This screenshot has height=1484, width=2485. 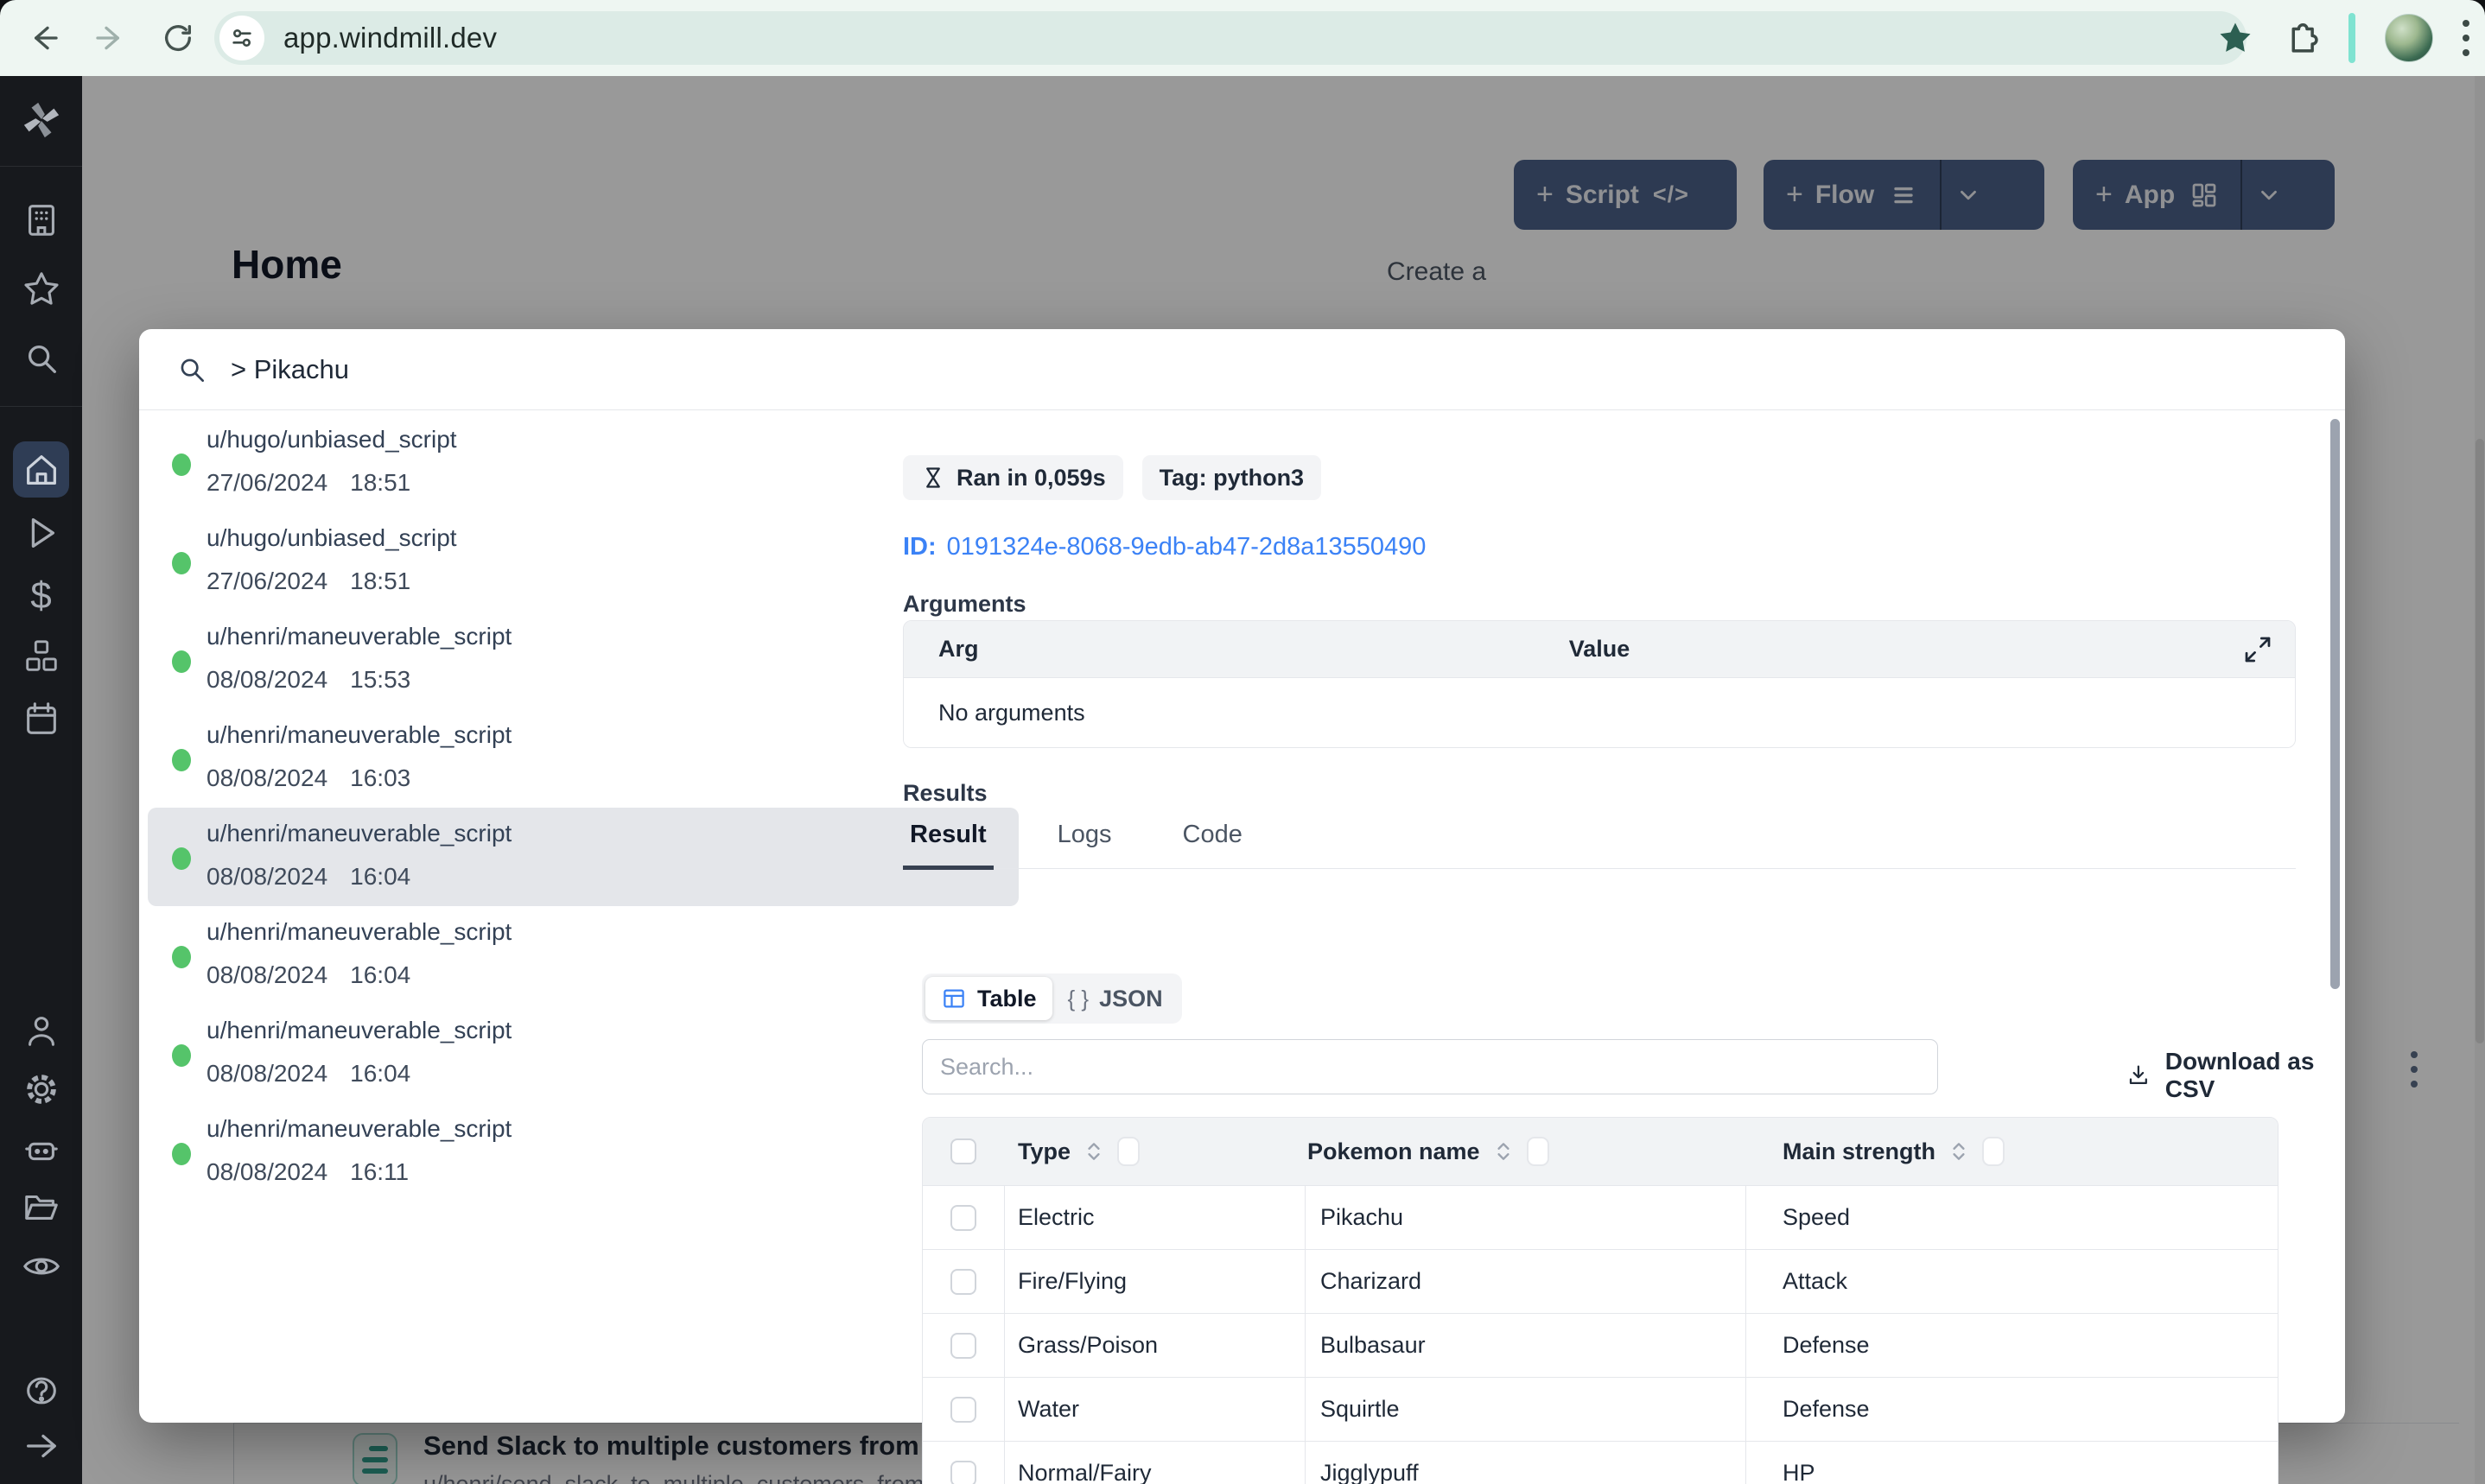 I want to click on arguments-table: Arg Value No arguments, so click(x=1600, y=684).